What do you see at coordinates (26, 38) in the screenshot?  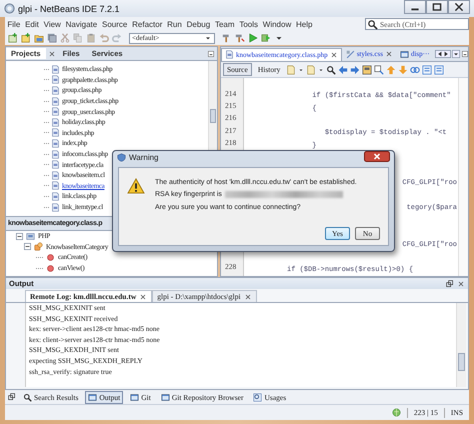 I see `new-file-icon` at bounding box center [26, 38].